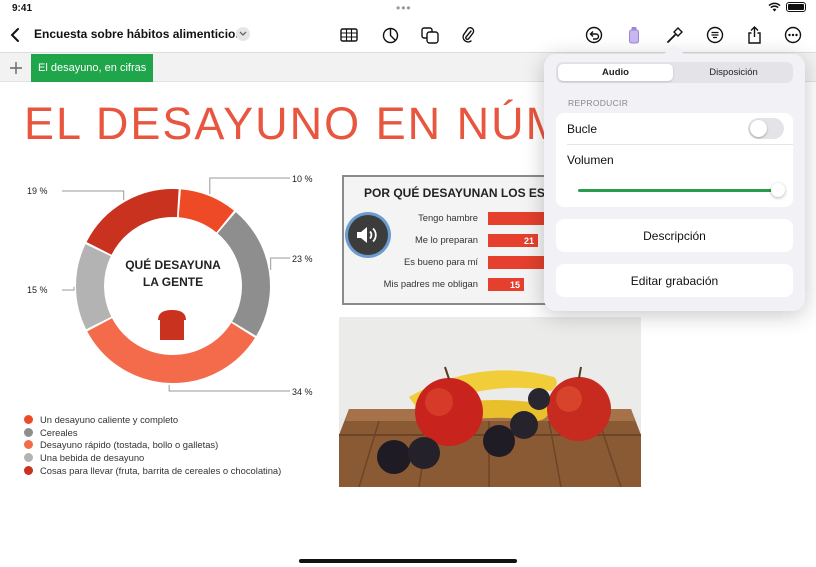 The image size is (816, 567). Describe the element at coordinates (408, 35) in the screenshot. I see `toolbar: Encuesta sobre hábitos alimenticios` at that location.